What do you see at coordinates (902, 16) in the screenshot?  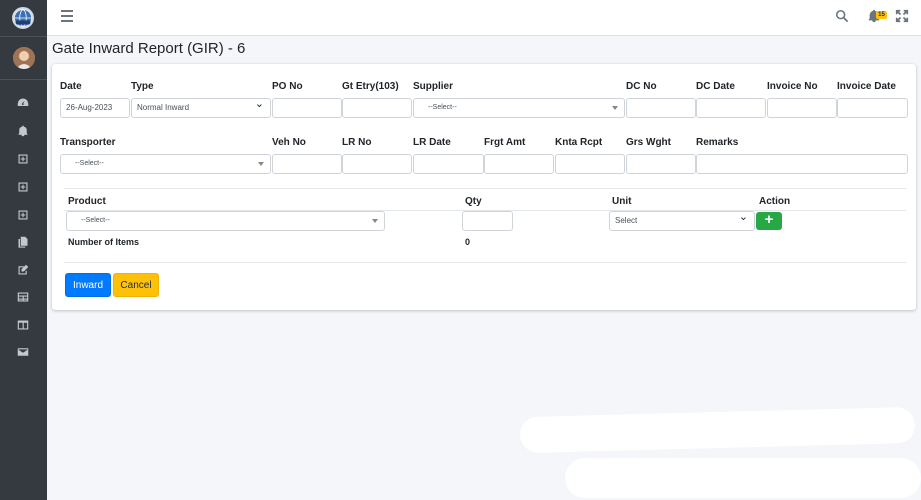 I see `fullscreen-icon` at bounding box center [902, 16].